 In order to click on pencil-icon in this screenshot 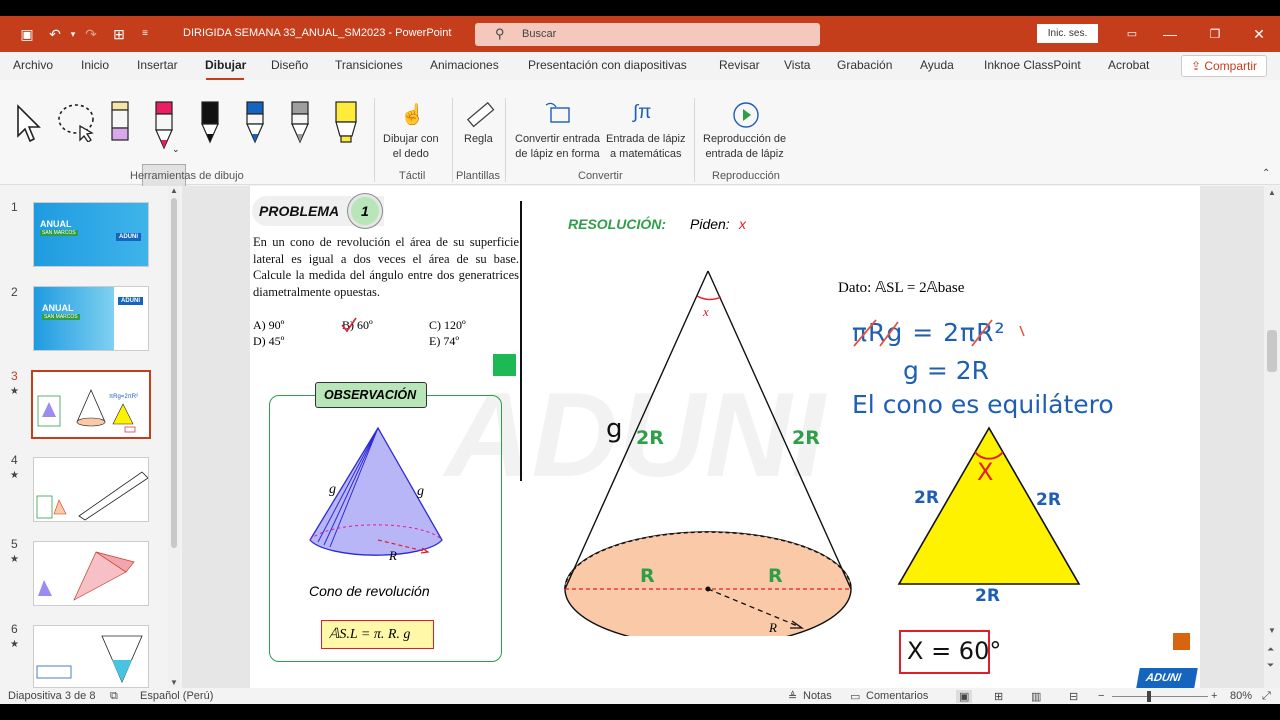, I will do `click(121, 123)`.